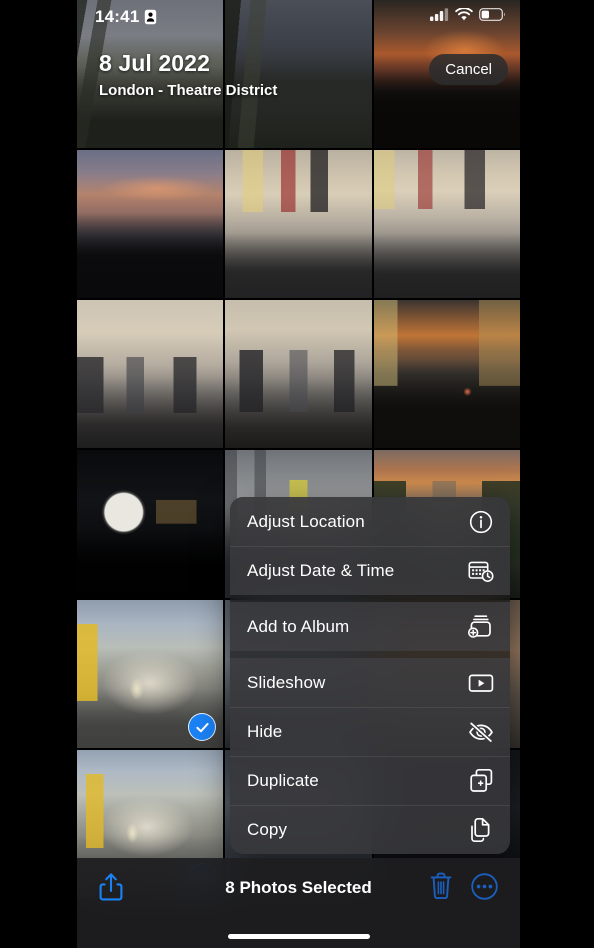 The image size is (594, 948). What do you see at coordinates (283, 780) in the screenshot?
I see `menu-item-label: Duplicate` at bounding box center [283, 780].